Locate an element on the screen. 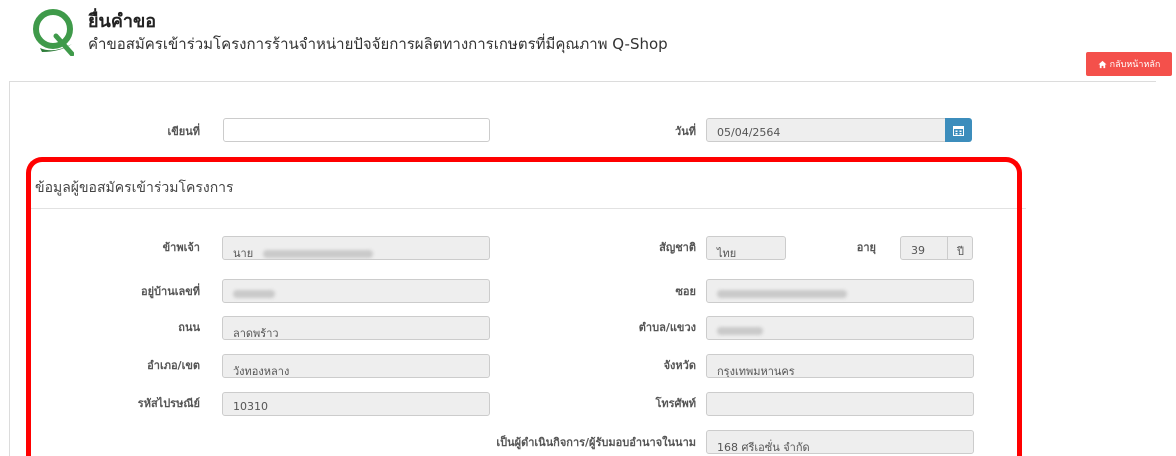 Image resolution: width=1176 pixels, height=456 pixels. phone-input is located at coordinates (840, 404).